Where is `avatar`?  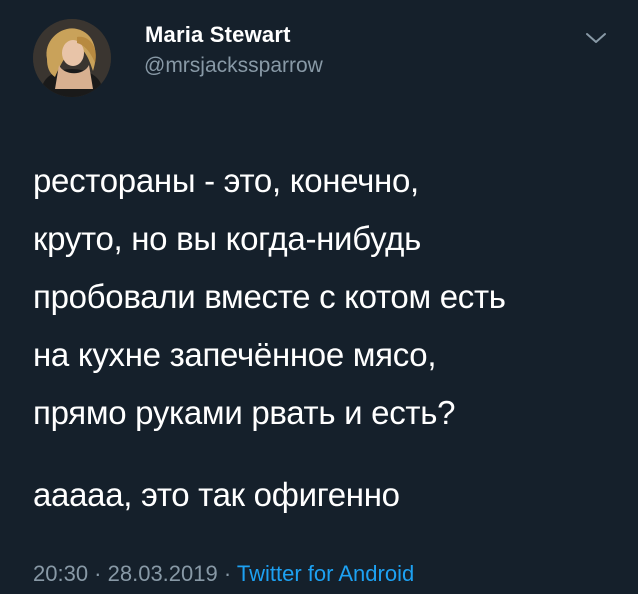
avatar is located at coordinates (72, 58).